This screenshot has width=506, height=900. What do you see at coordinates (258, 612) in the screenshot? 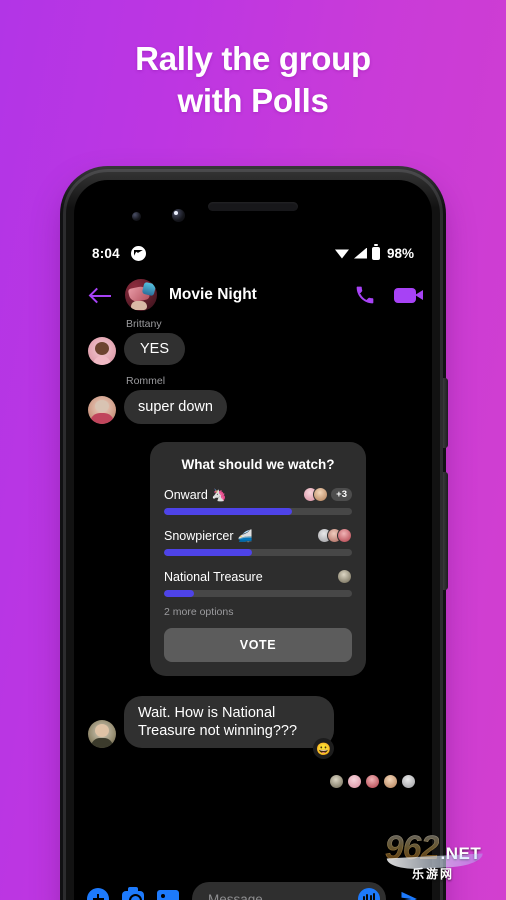
I see `poll-more-options: 2 more options` at bounding box center [258, 612].